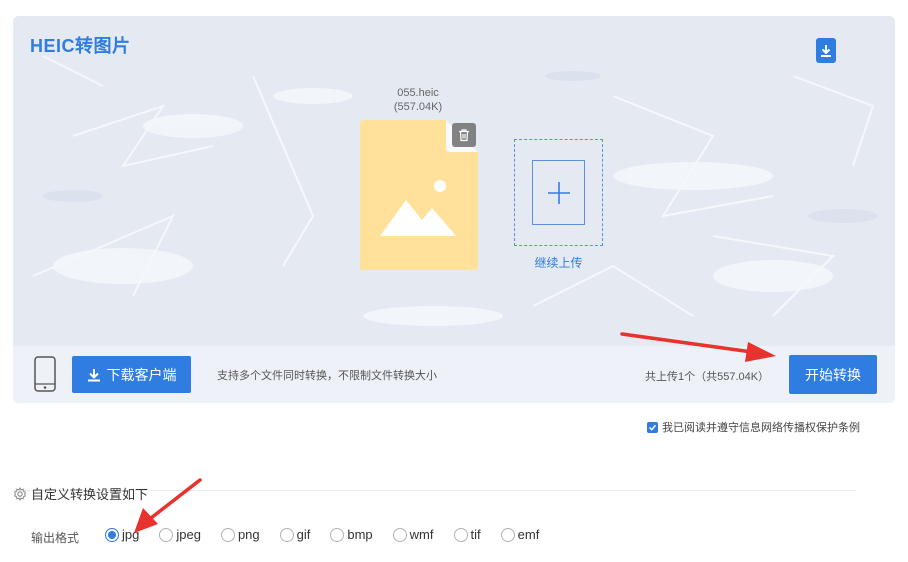 The width and height of the screenshot is (908, 562). I want to click on phone-icon, so click(45, 374).